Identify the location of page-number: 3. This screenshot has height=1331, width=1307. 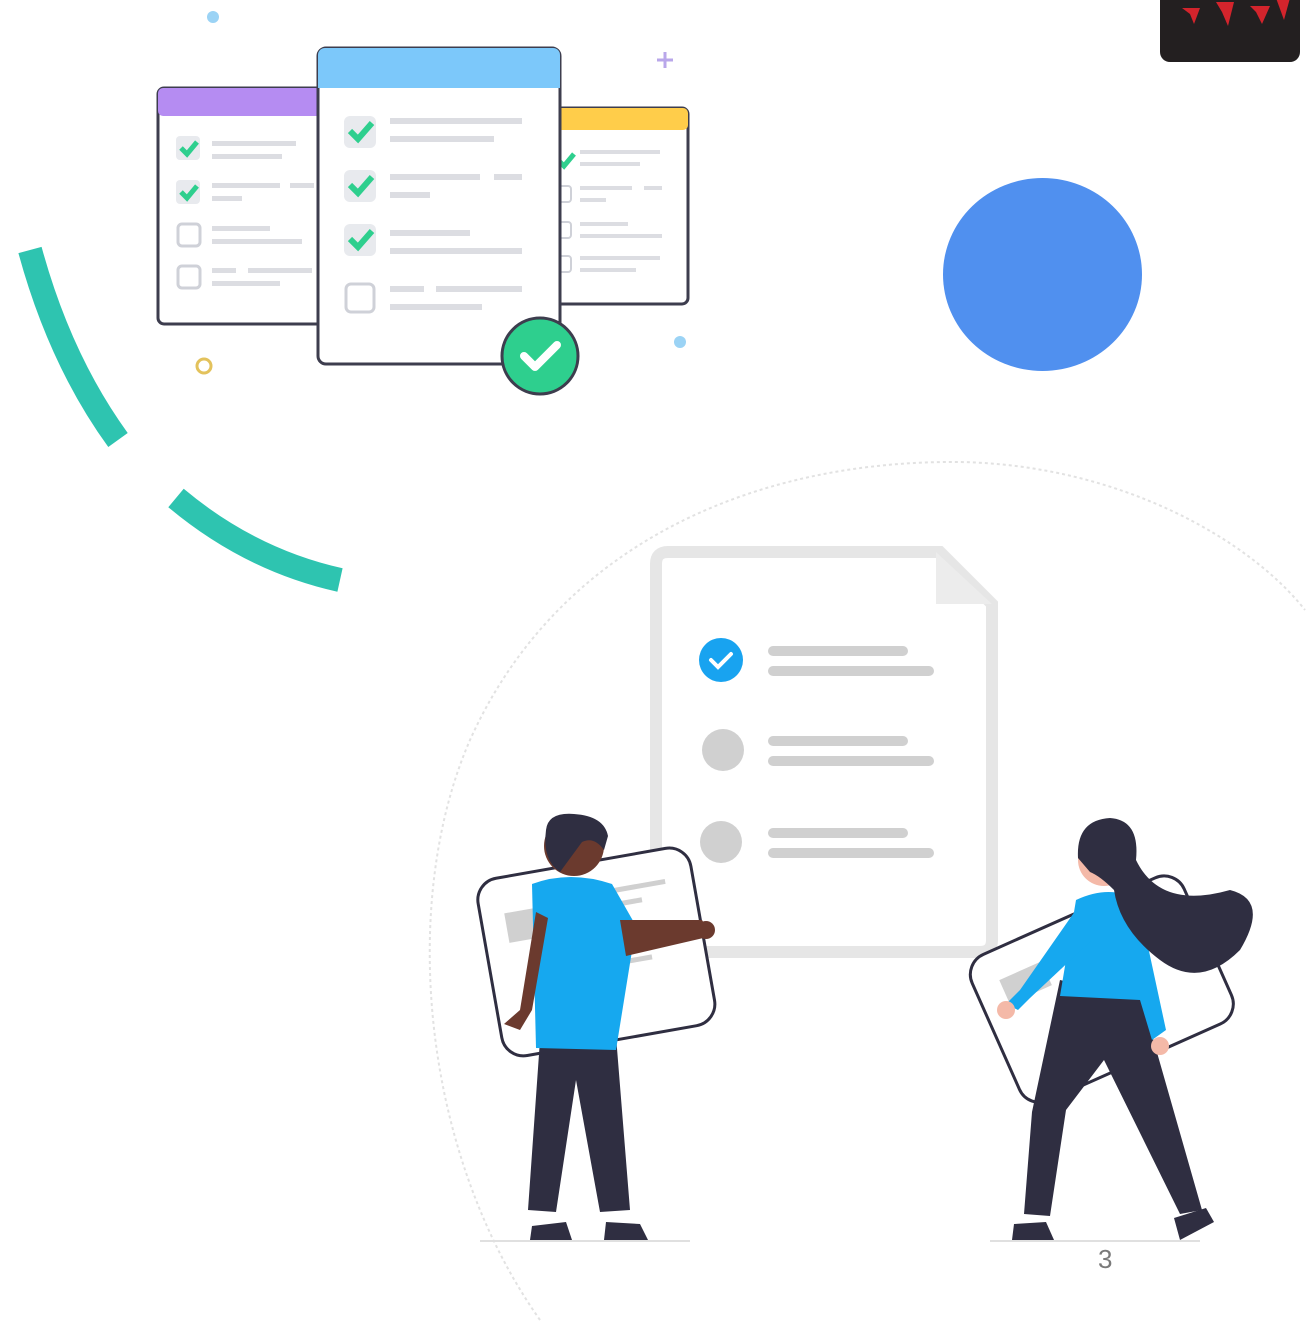
(1105, 1259).